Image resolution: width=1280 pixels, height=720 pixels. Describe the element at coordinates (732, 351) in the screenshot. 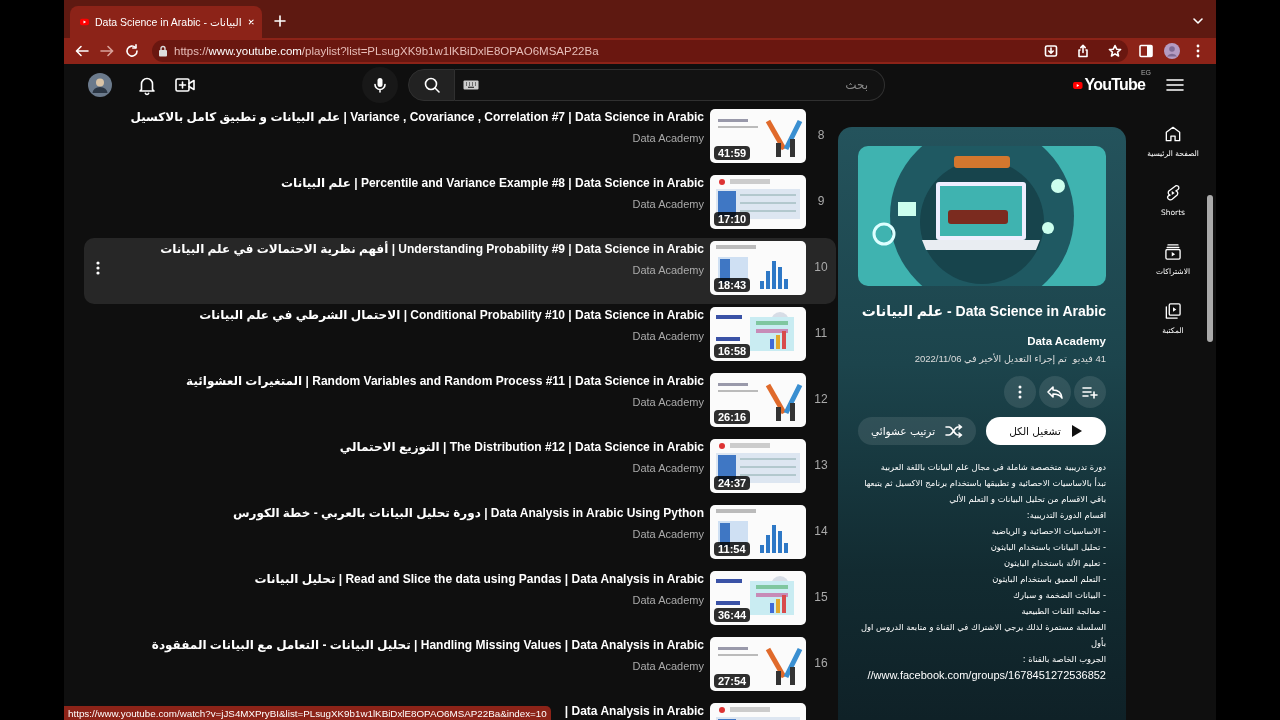

I see `duration-badge: 16:58` at that location.